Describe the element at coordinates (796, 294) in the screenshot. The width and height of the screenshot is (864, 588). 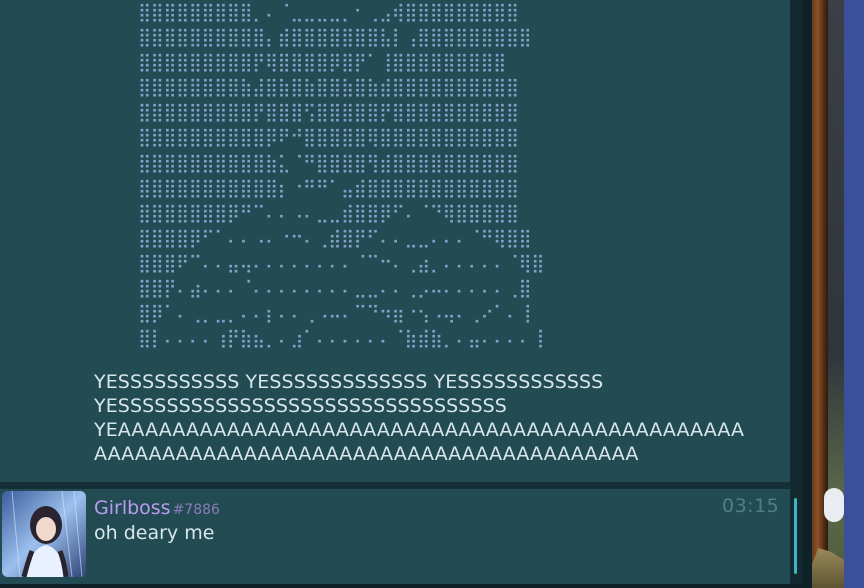
I see `scrollbar-track` at that location.